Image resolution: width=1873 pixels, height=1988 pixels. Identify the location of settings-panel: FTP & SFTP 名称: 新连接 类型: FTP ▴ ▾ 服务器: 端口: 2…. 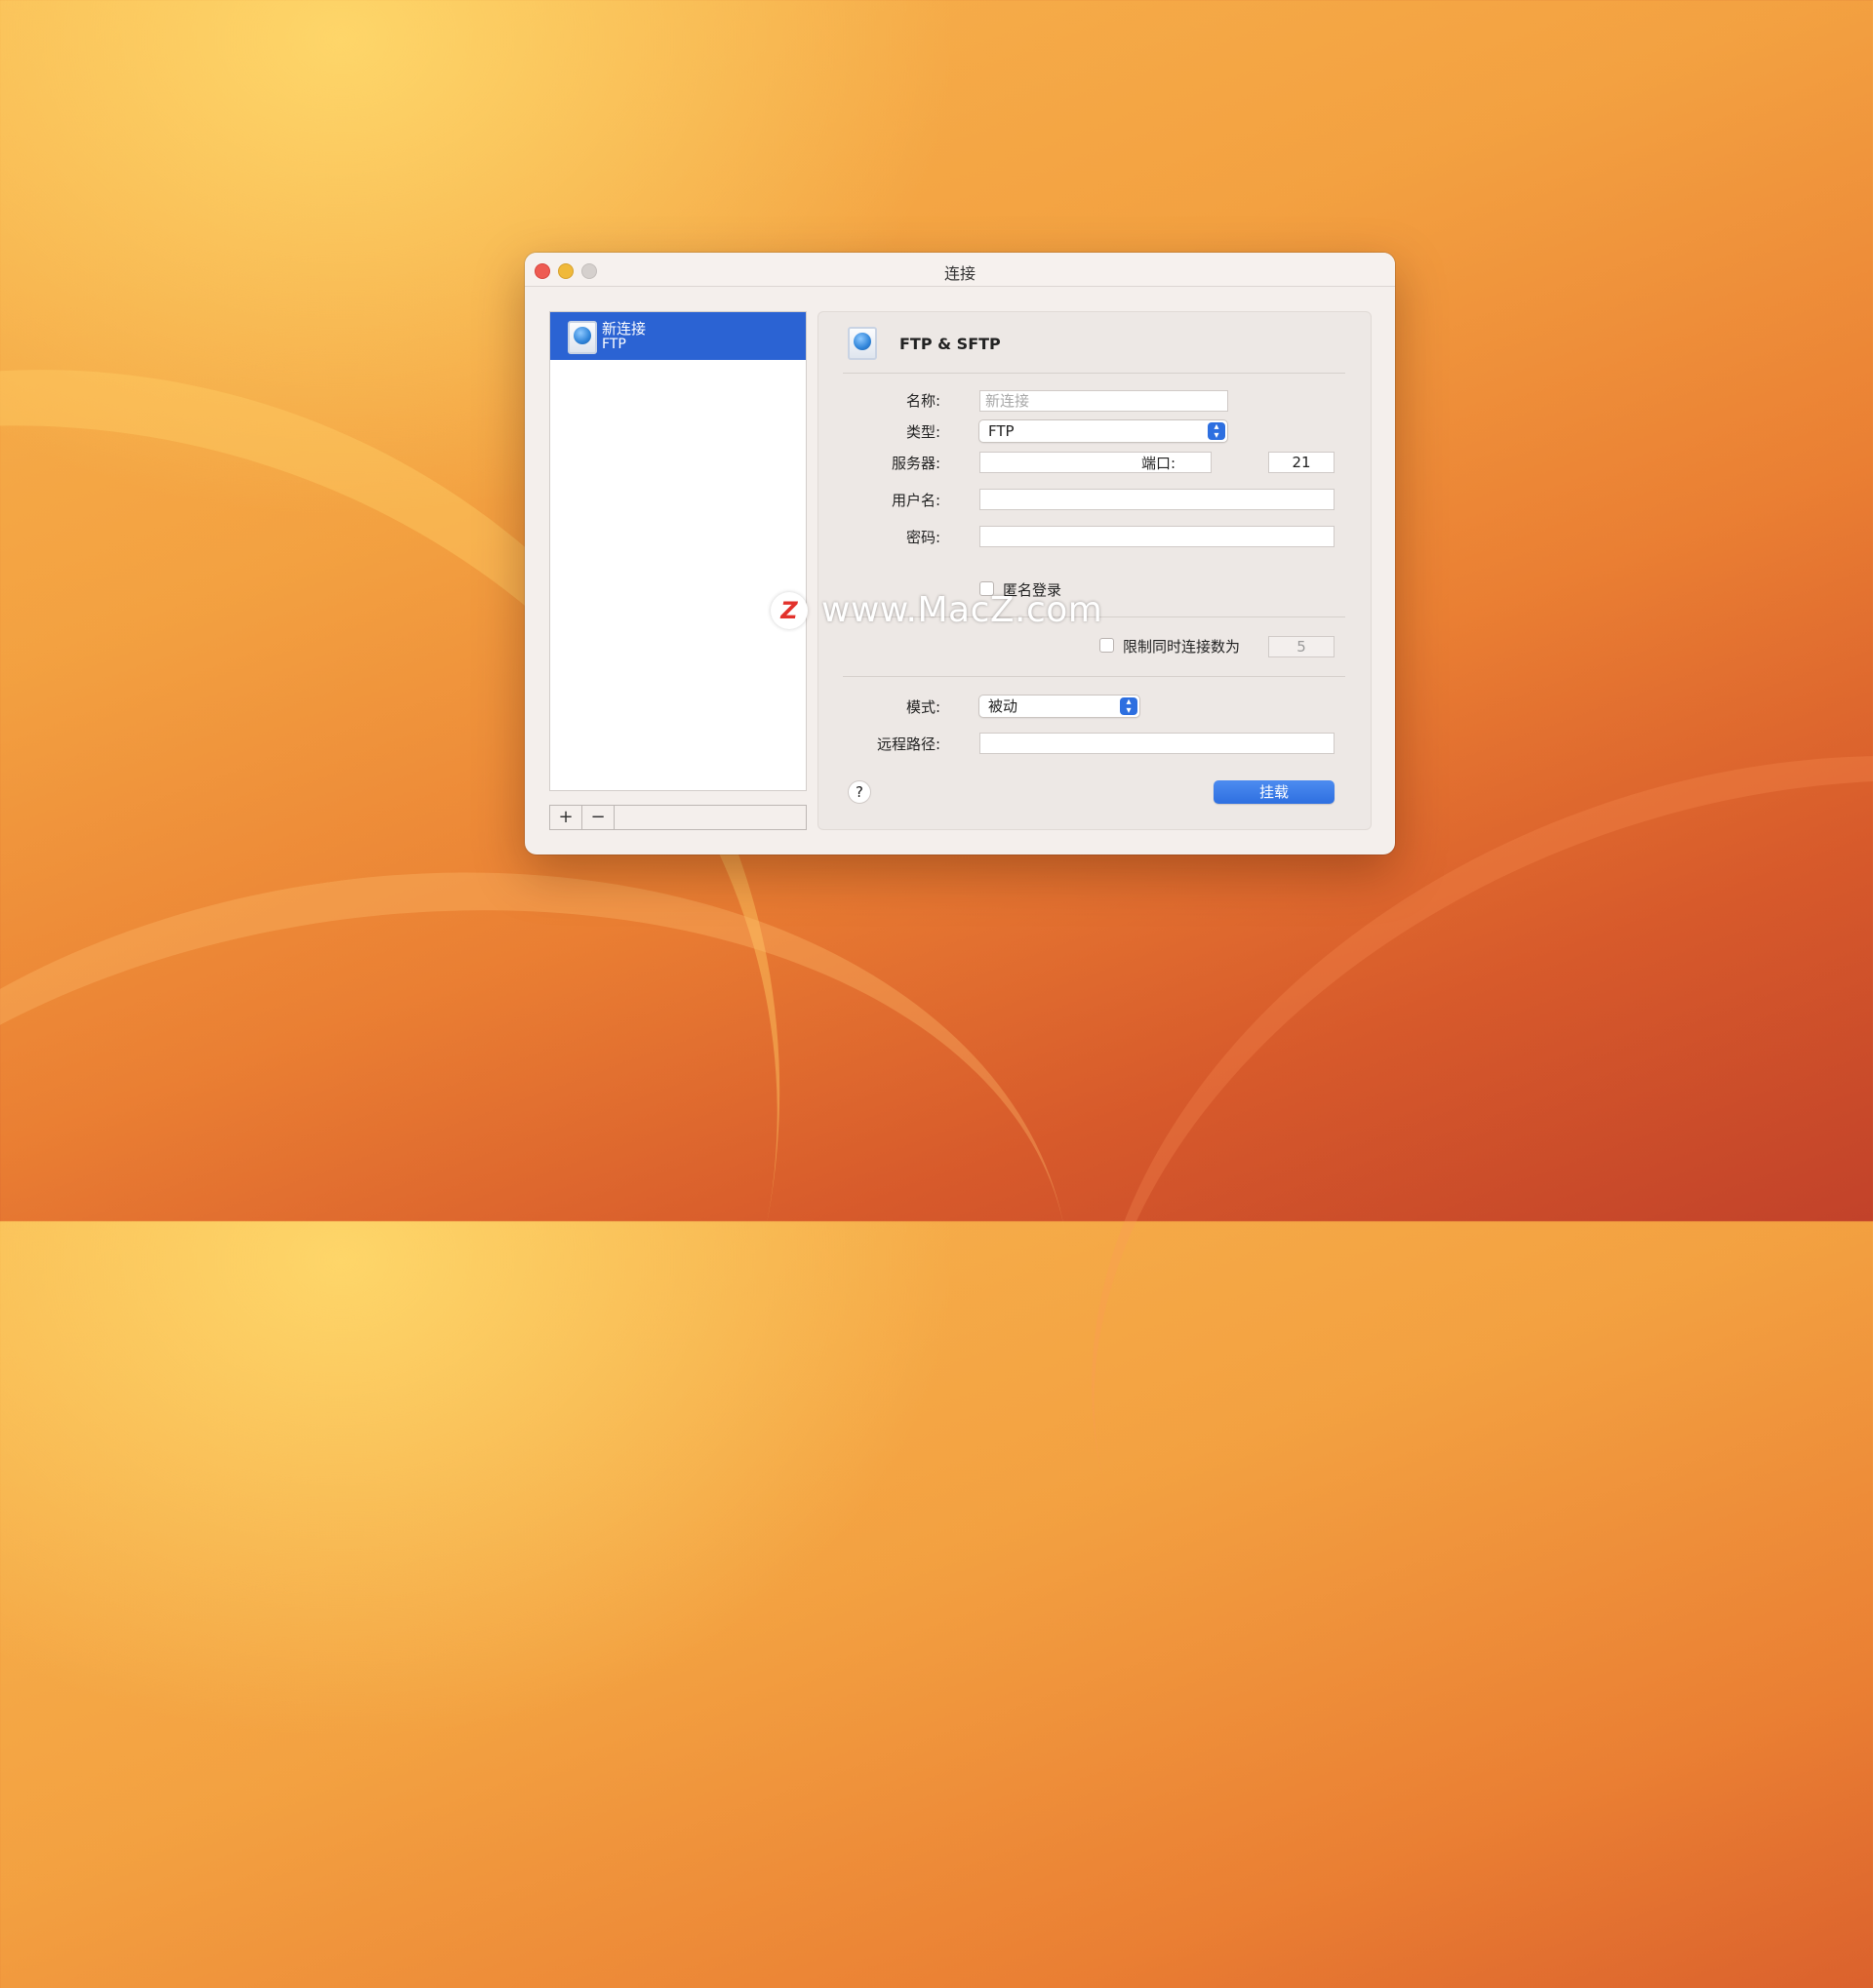
(1094, 570).